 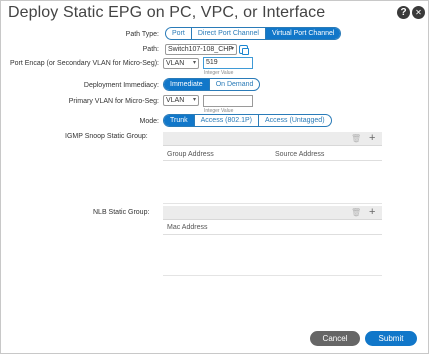 What do you see at coordinates (335, 338) in the screenshot?
I see `cancel-button: Cancel` at bounding box center [335, 338].